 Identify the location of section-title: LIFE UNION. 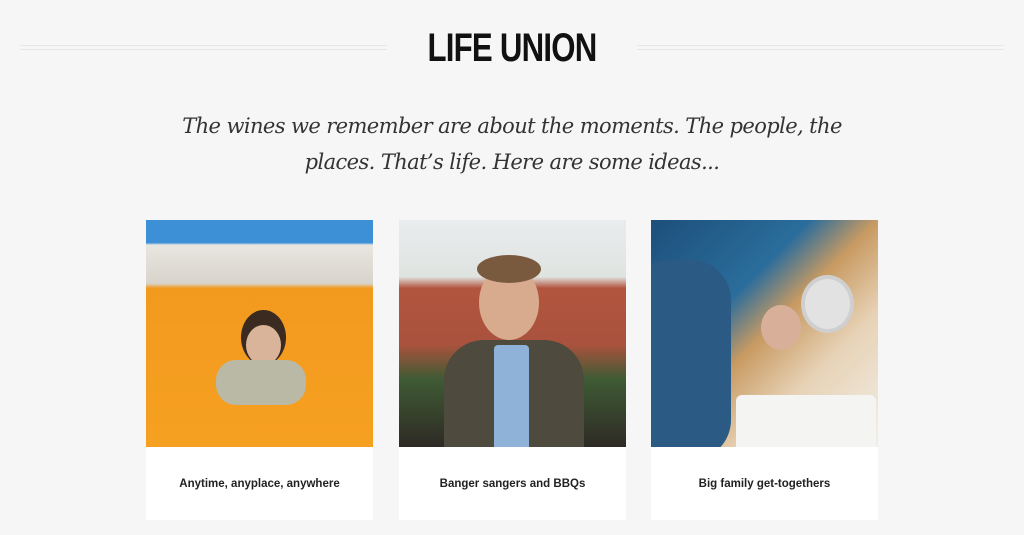
(512, 48).